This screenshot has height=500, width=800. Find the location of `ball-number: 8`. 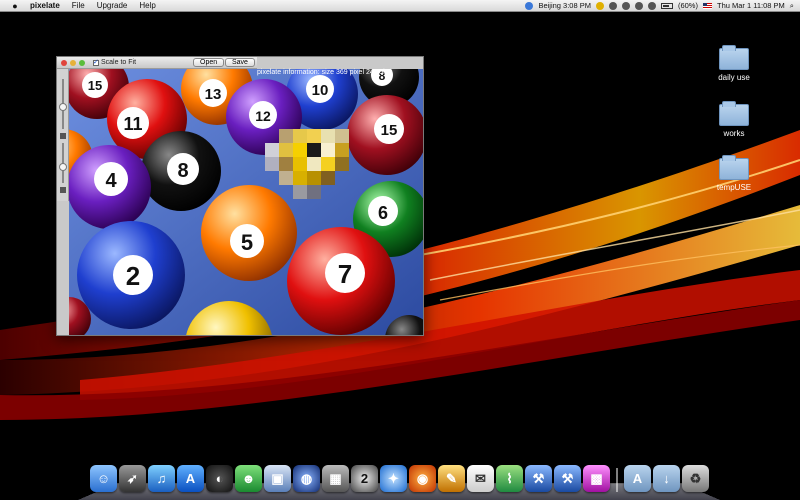

ball-number: 8 is located at coordinates (182, 171).